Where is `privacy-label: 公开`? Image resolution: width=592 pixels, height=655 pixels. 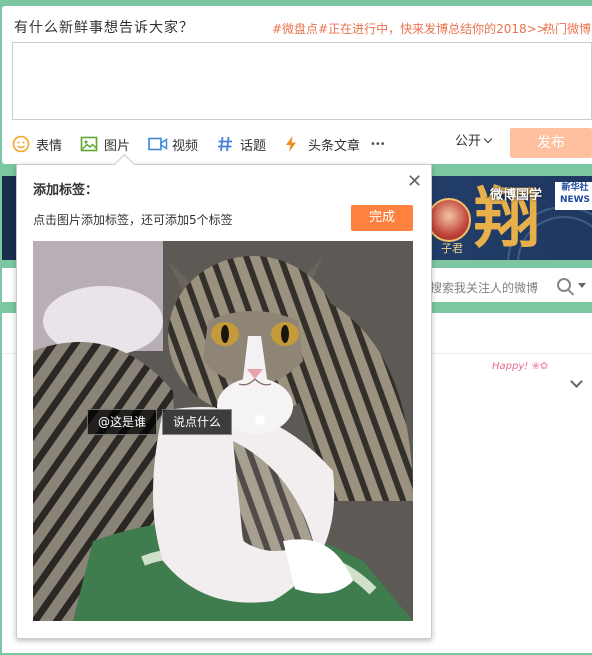 privacy-label: 公开 is located at coordinates (468, 141).